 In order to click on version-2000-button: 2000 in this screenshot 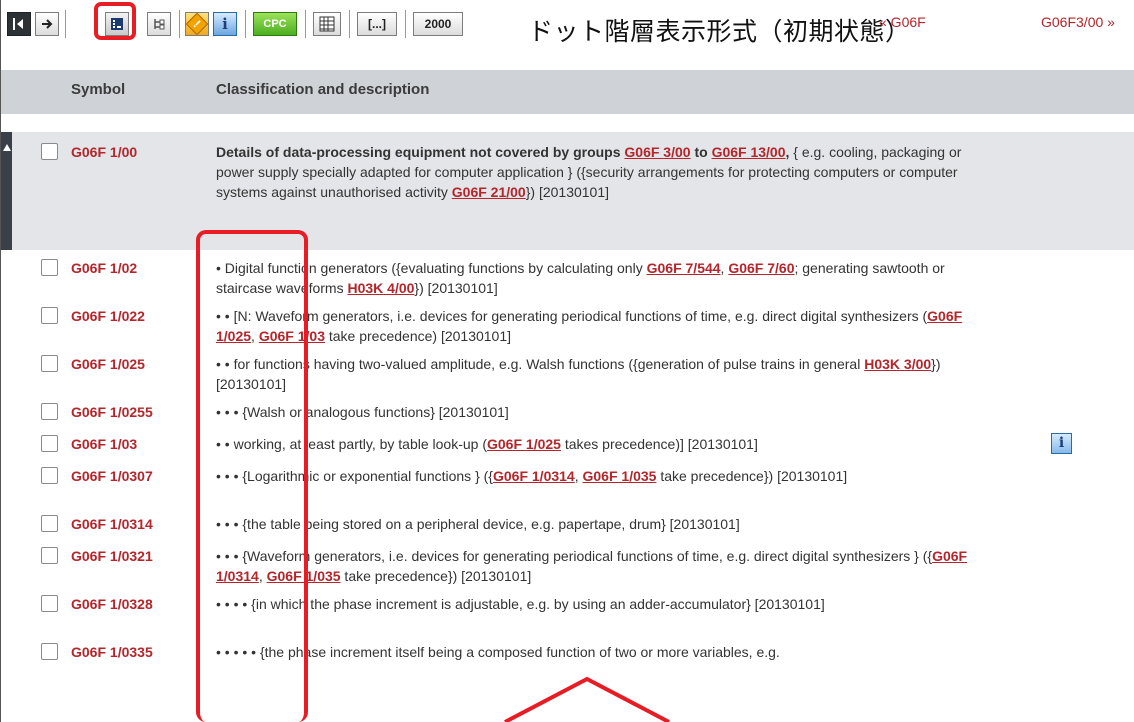, I will do `click(438, 24)`.